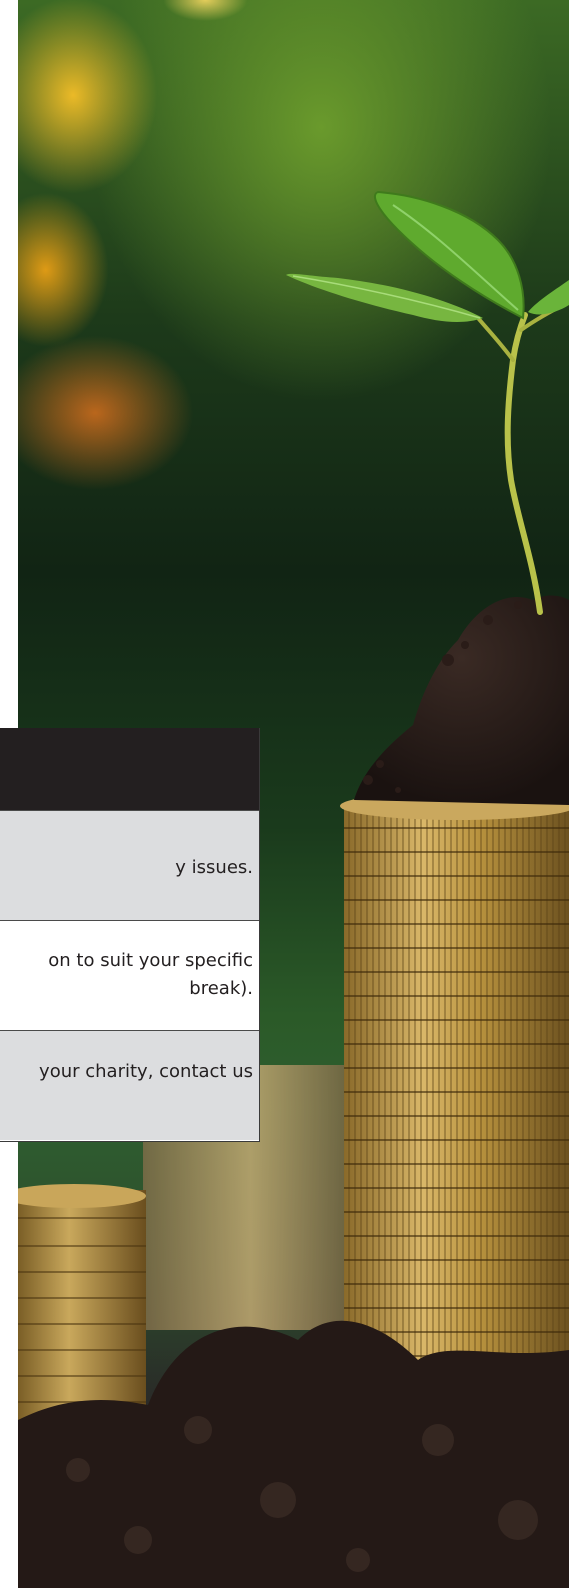 This screenshot has width=569, height=1588. I want to click on table-row-text: y issues., so click(126, 868).